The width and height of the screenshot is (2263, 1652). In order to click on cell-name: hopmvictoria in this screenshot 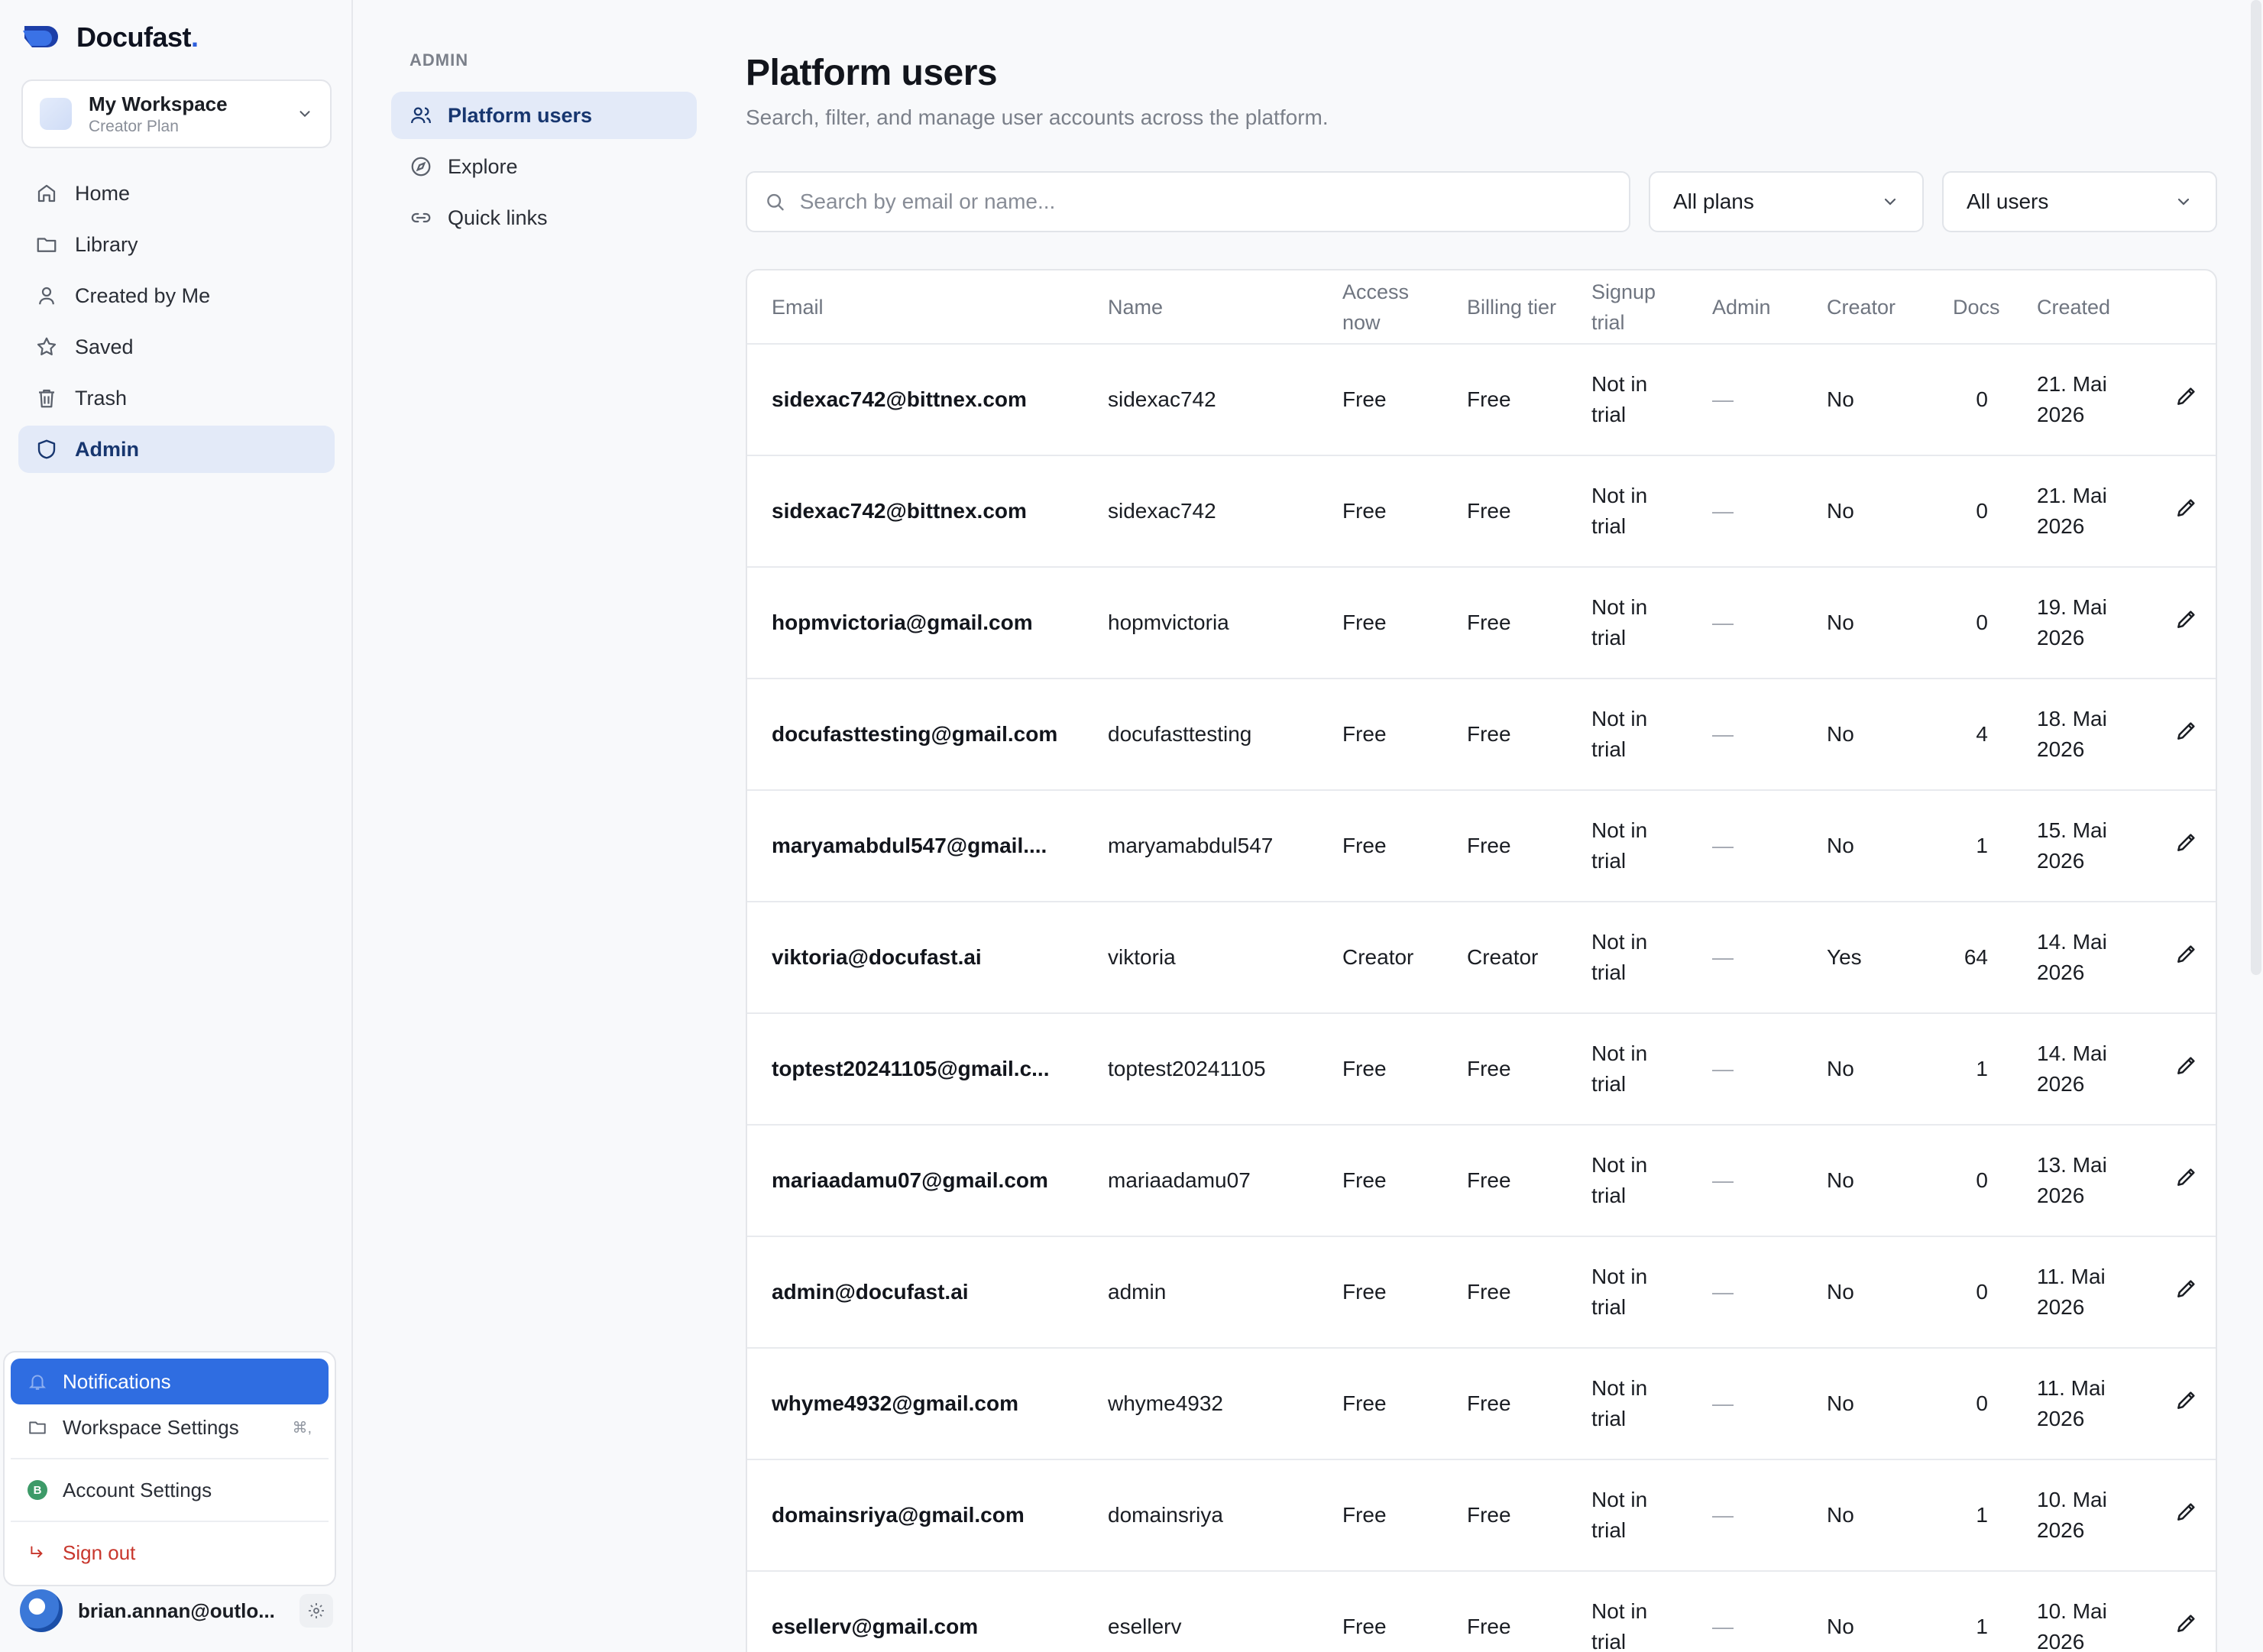, I will do `click(1201, 623)`.